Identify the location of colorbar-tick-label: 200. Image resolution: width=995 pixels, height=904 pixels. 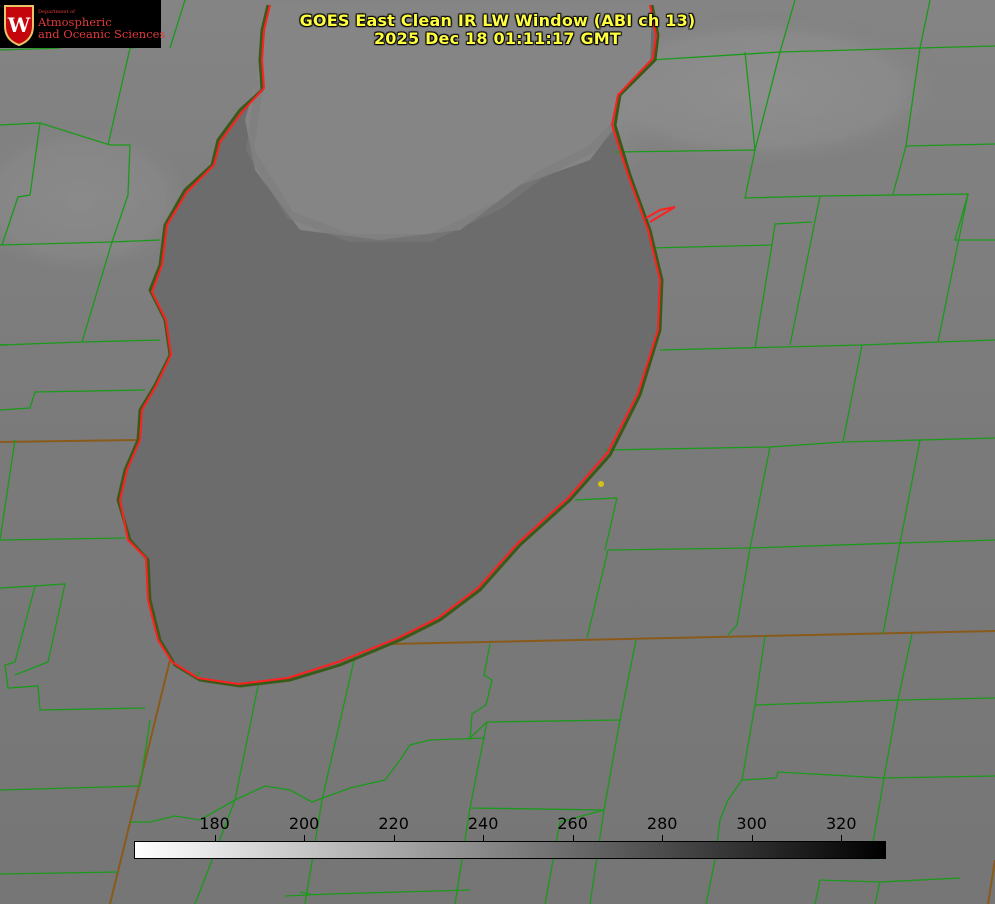
(304, 823).